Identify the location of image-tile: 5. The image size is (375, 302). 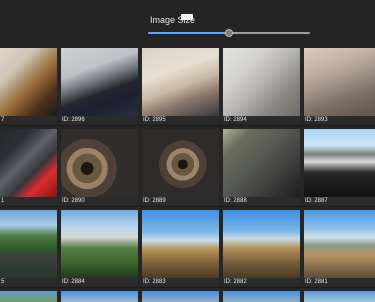
(28, 248).